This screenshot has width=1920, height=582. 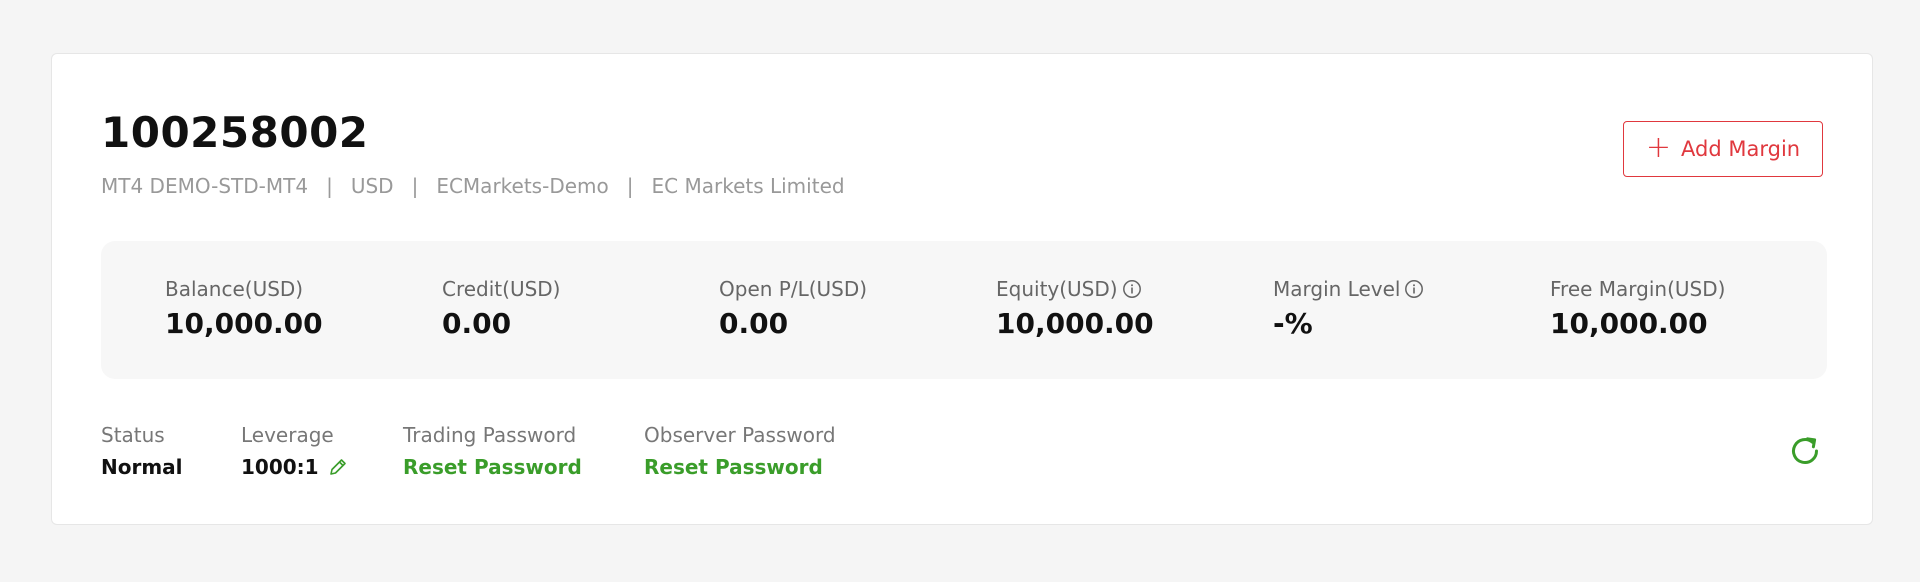 What do you see at coordinates (205, 186) in the screenshot?
I see `account-platform: MT4 DEMO-STD-MT4` at bounding box center [205, 186].